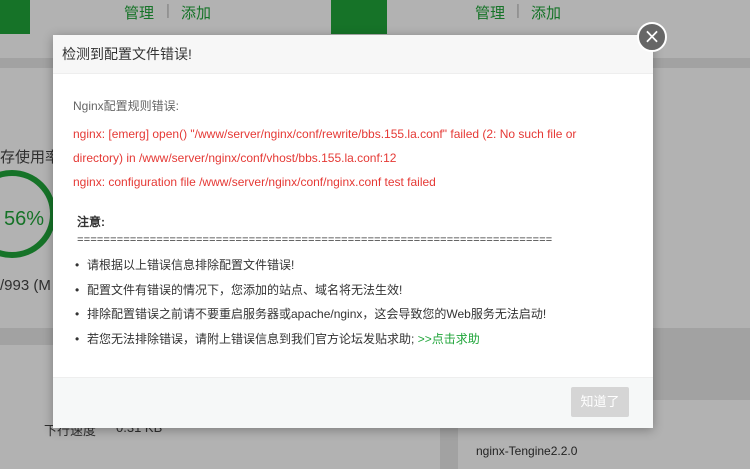 The height and width of the screenshot is (469, 750). What do you see at coordinates (126, 106) in the screenshot?
I see `error-heading: Nginx配置规则错误:` at bounding box center [126, 106].